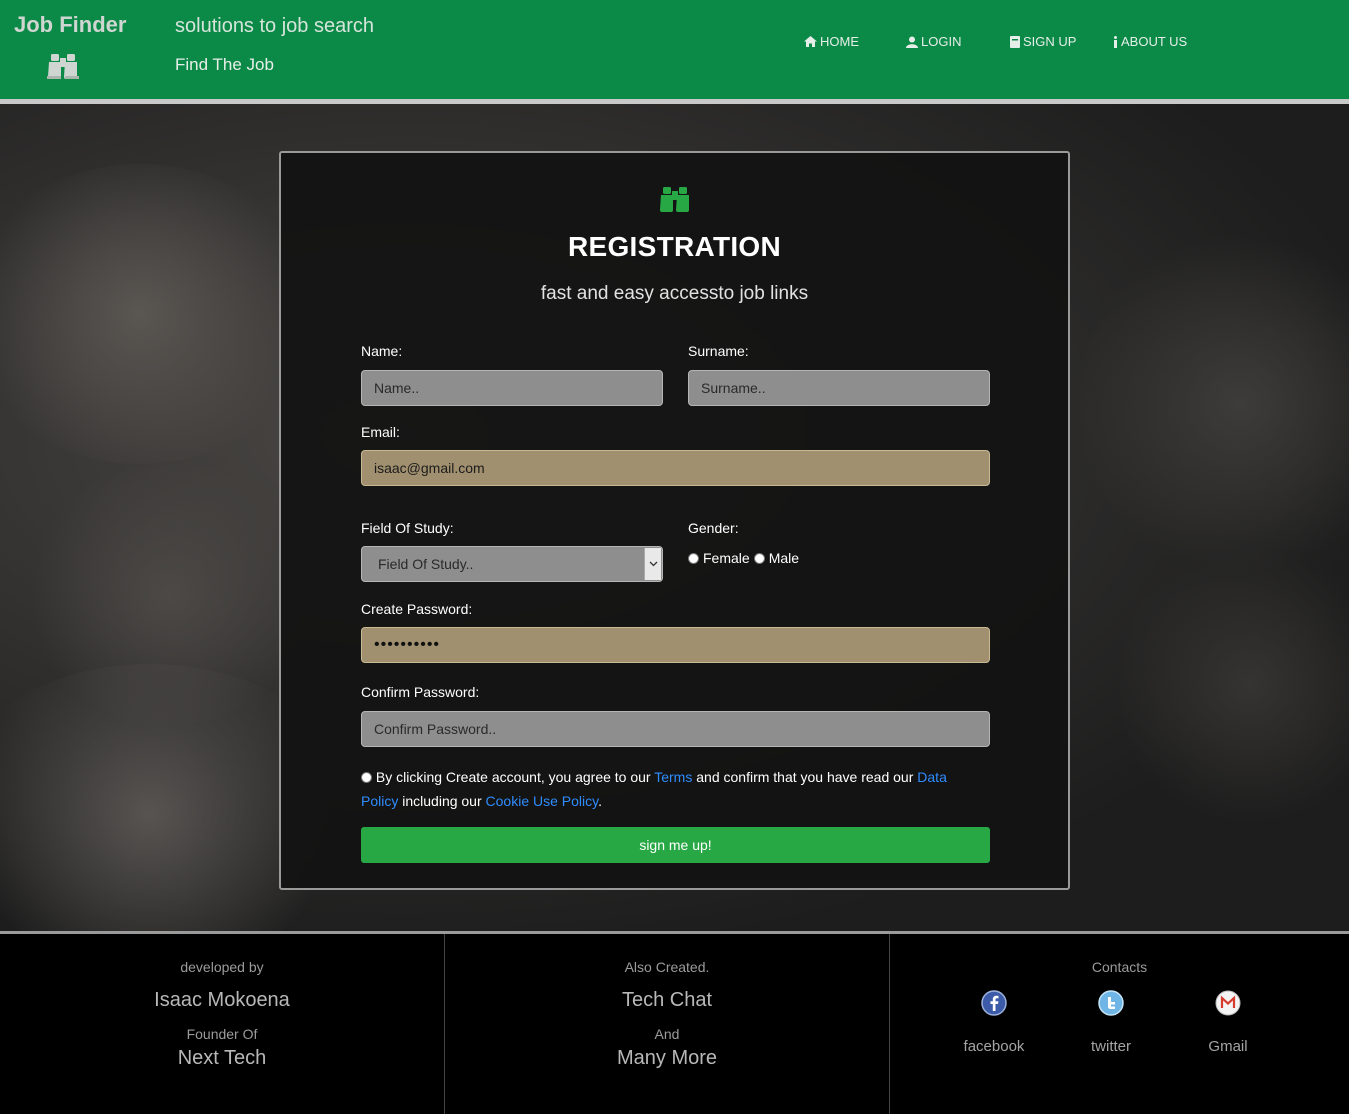 This screenshot has width=1349, height=1114. What do you see at coordinates (512, 388) in the screenshot?
I see `name-input` at bounding box center [512, 388].